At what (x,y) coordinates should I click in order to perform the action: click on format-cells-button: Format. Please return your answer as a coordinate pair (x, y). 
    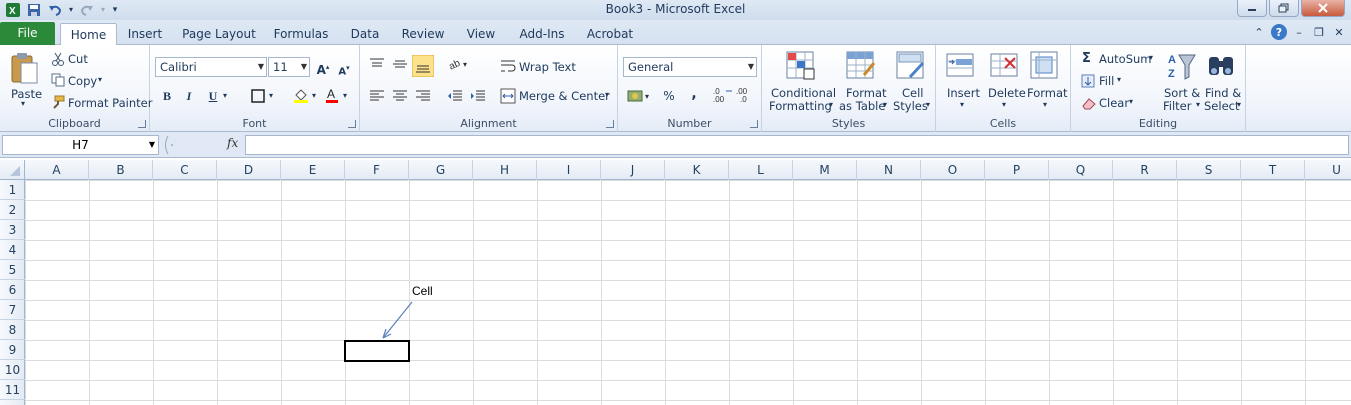
    Looking at the image, I should click on (1047, 93).